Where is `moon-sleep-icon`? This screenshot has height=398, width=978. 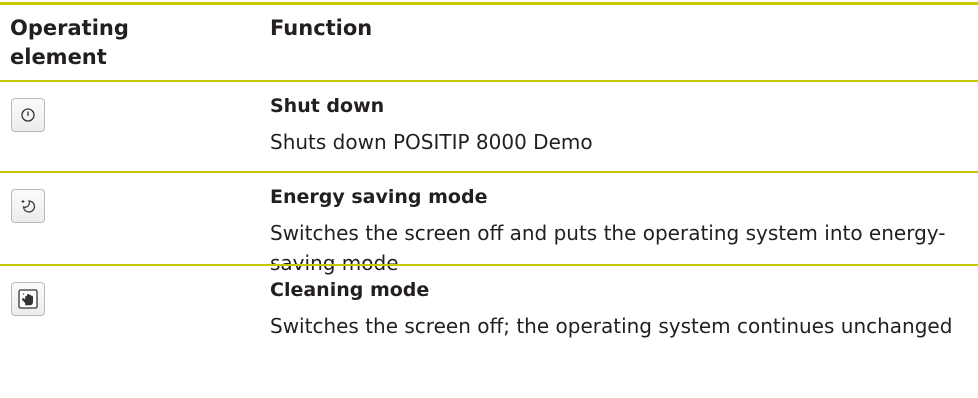 moon-sleep-icon is located at coordinates (28, 206).